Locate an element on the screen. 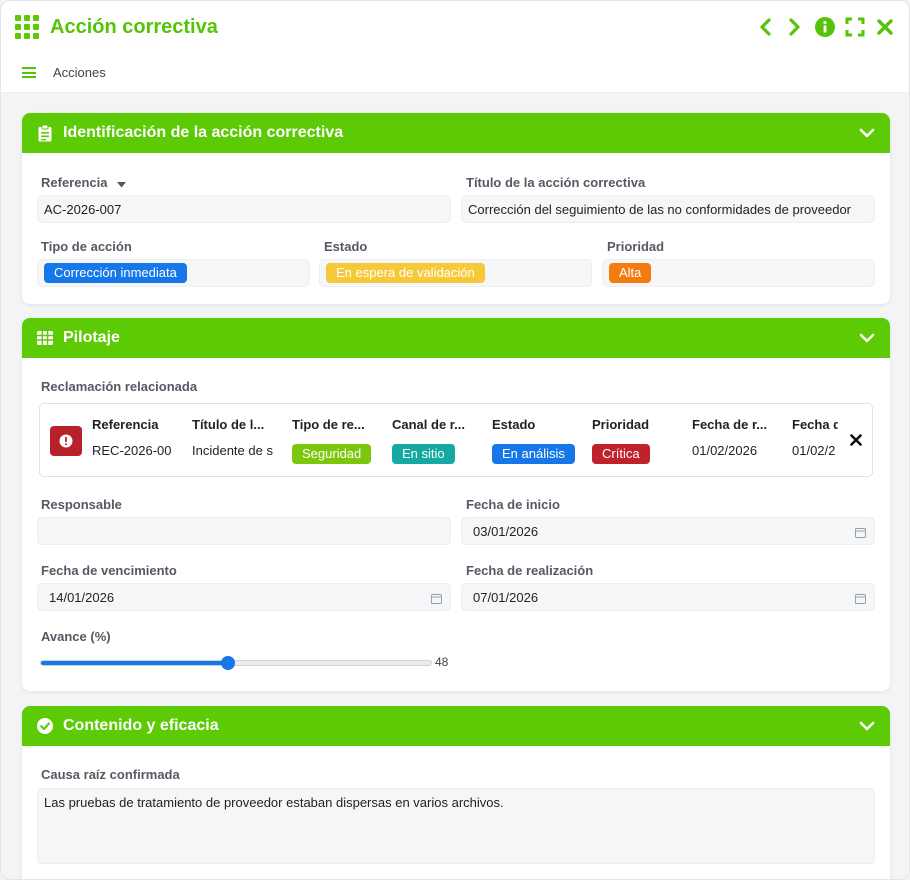 Image resolution: width=910 pixels, height=880 pixels. clipboard-icon is located at coordinates (45, 133).